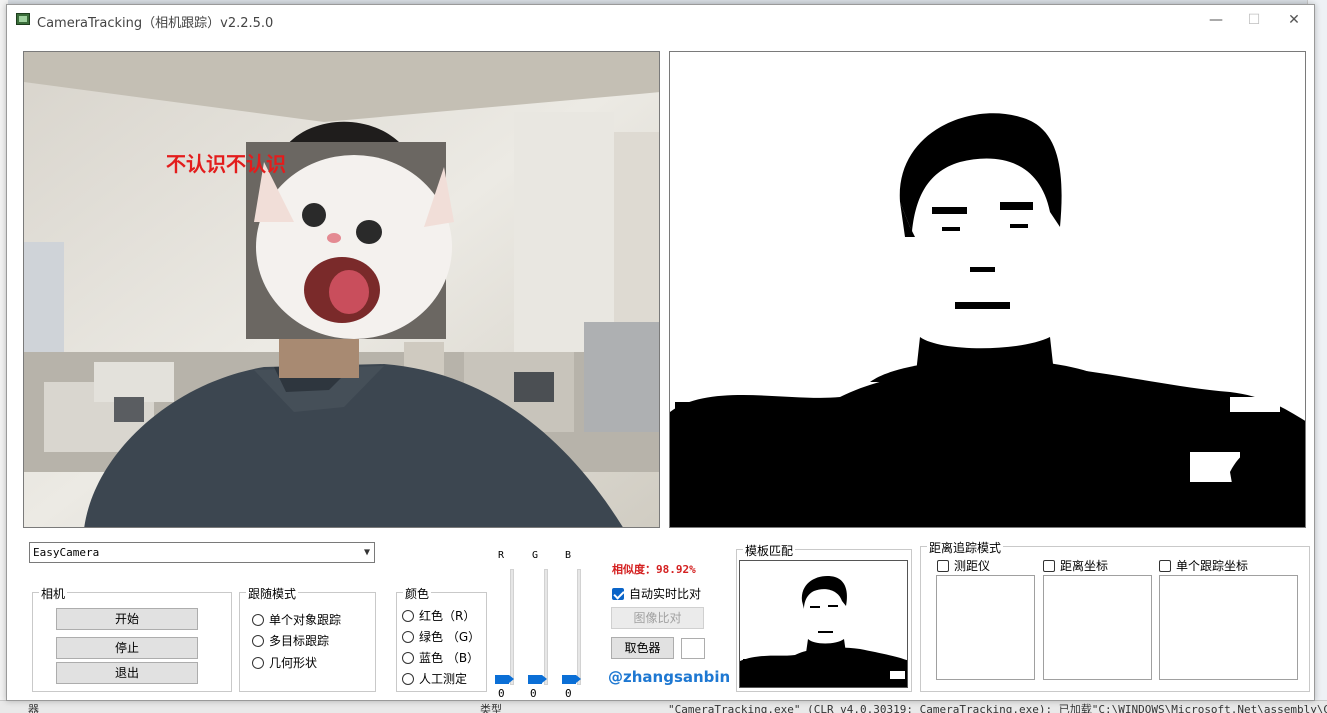  Describe the element at coordinates (155, 23) in the screenshot. I see `window-title: CameraTracking（相机跟踪）v2.2.5.0` at that location.